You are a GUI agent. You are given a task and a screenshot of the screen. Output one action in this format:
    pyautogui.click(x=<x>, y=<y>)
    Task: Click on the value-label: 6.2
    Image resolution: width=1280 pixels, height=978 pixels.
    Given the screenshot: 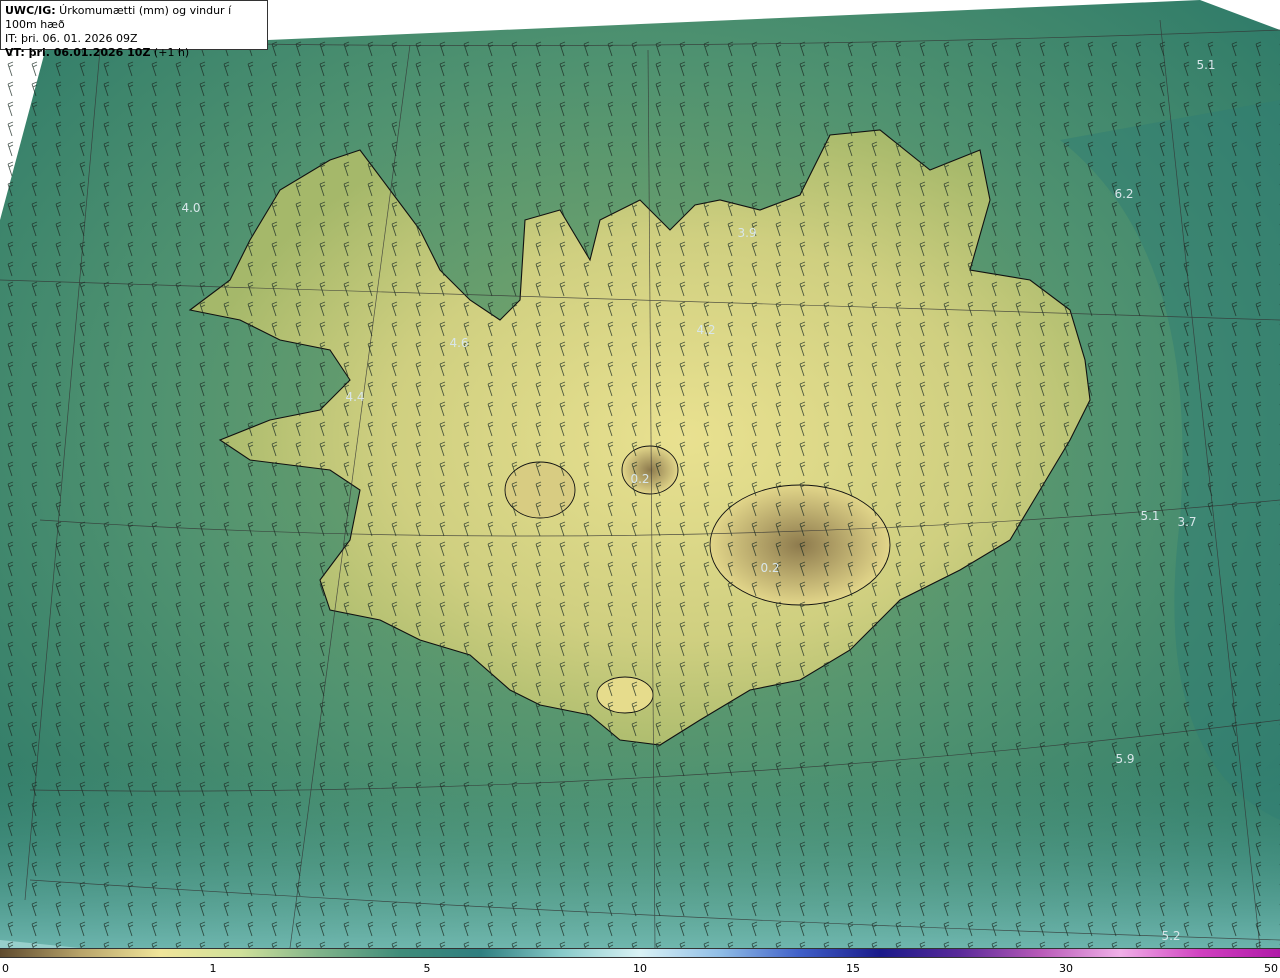 What is the action you would take?
    pyautogui.click(x=1124, y=194)
    